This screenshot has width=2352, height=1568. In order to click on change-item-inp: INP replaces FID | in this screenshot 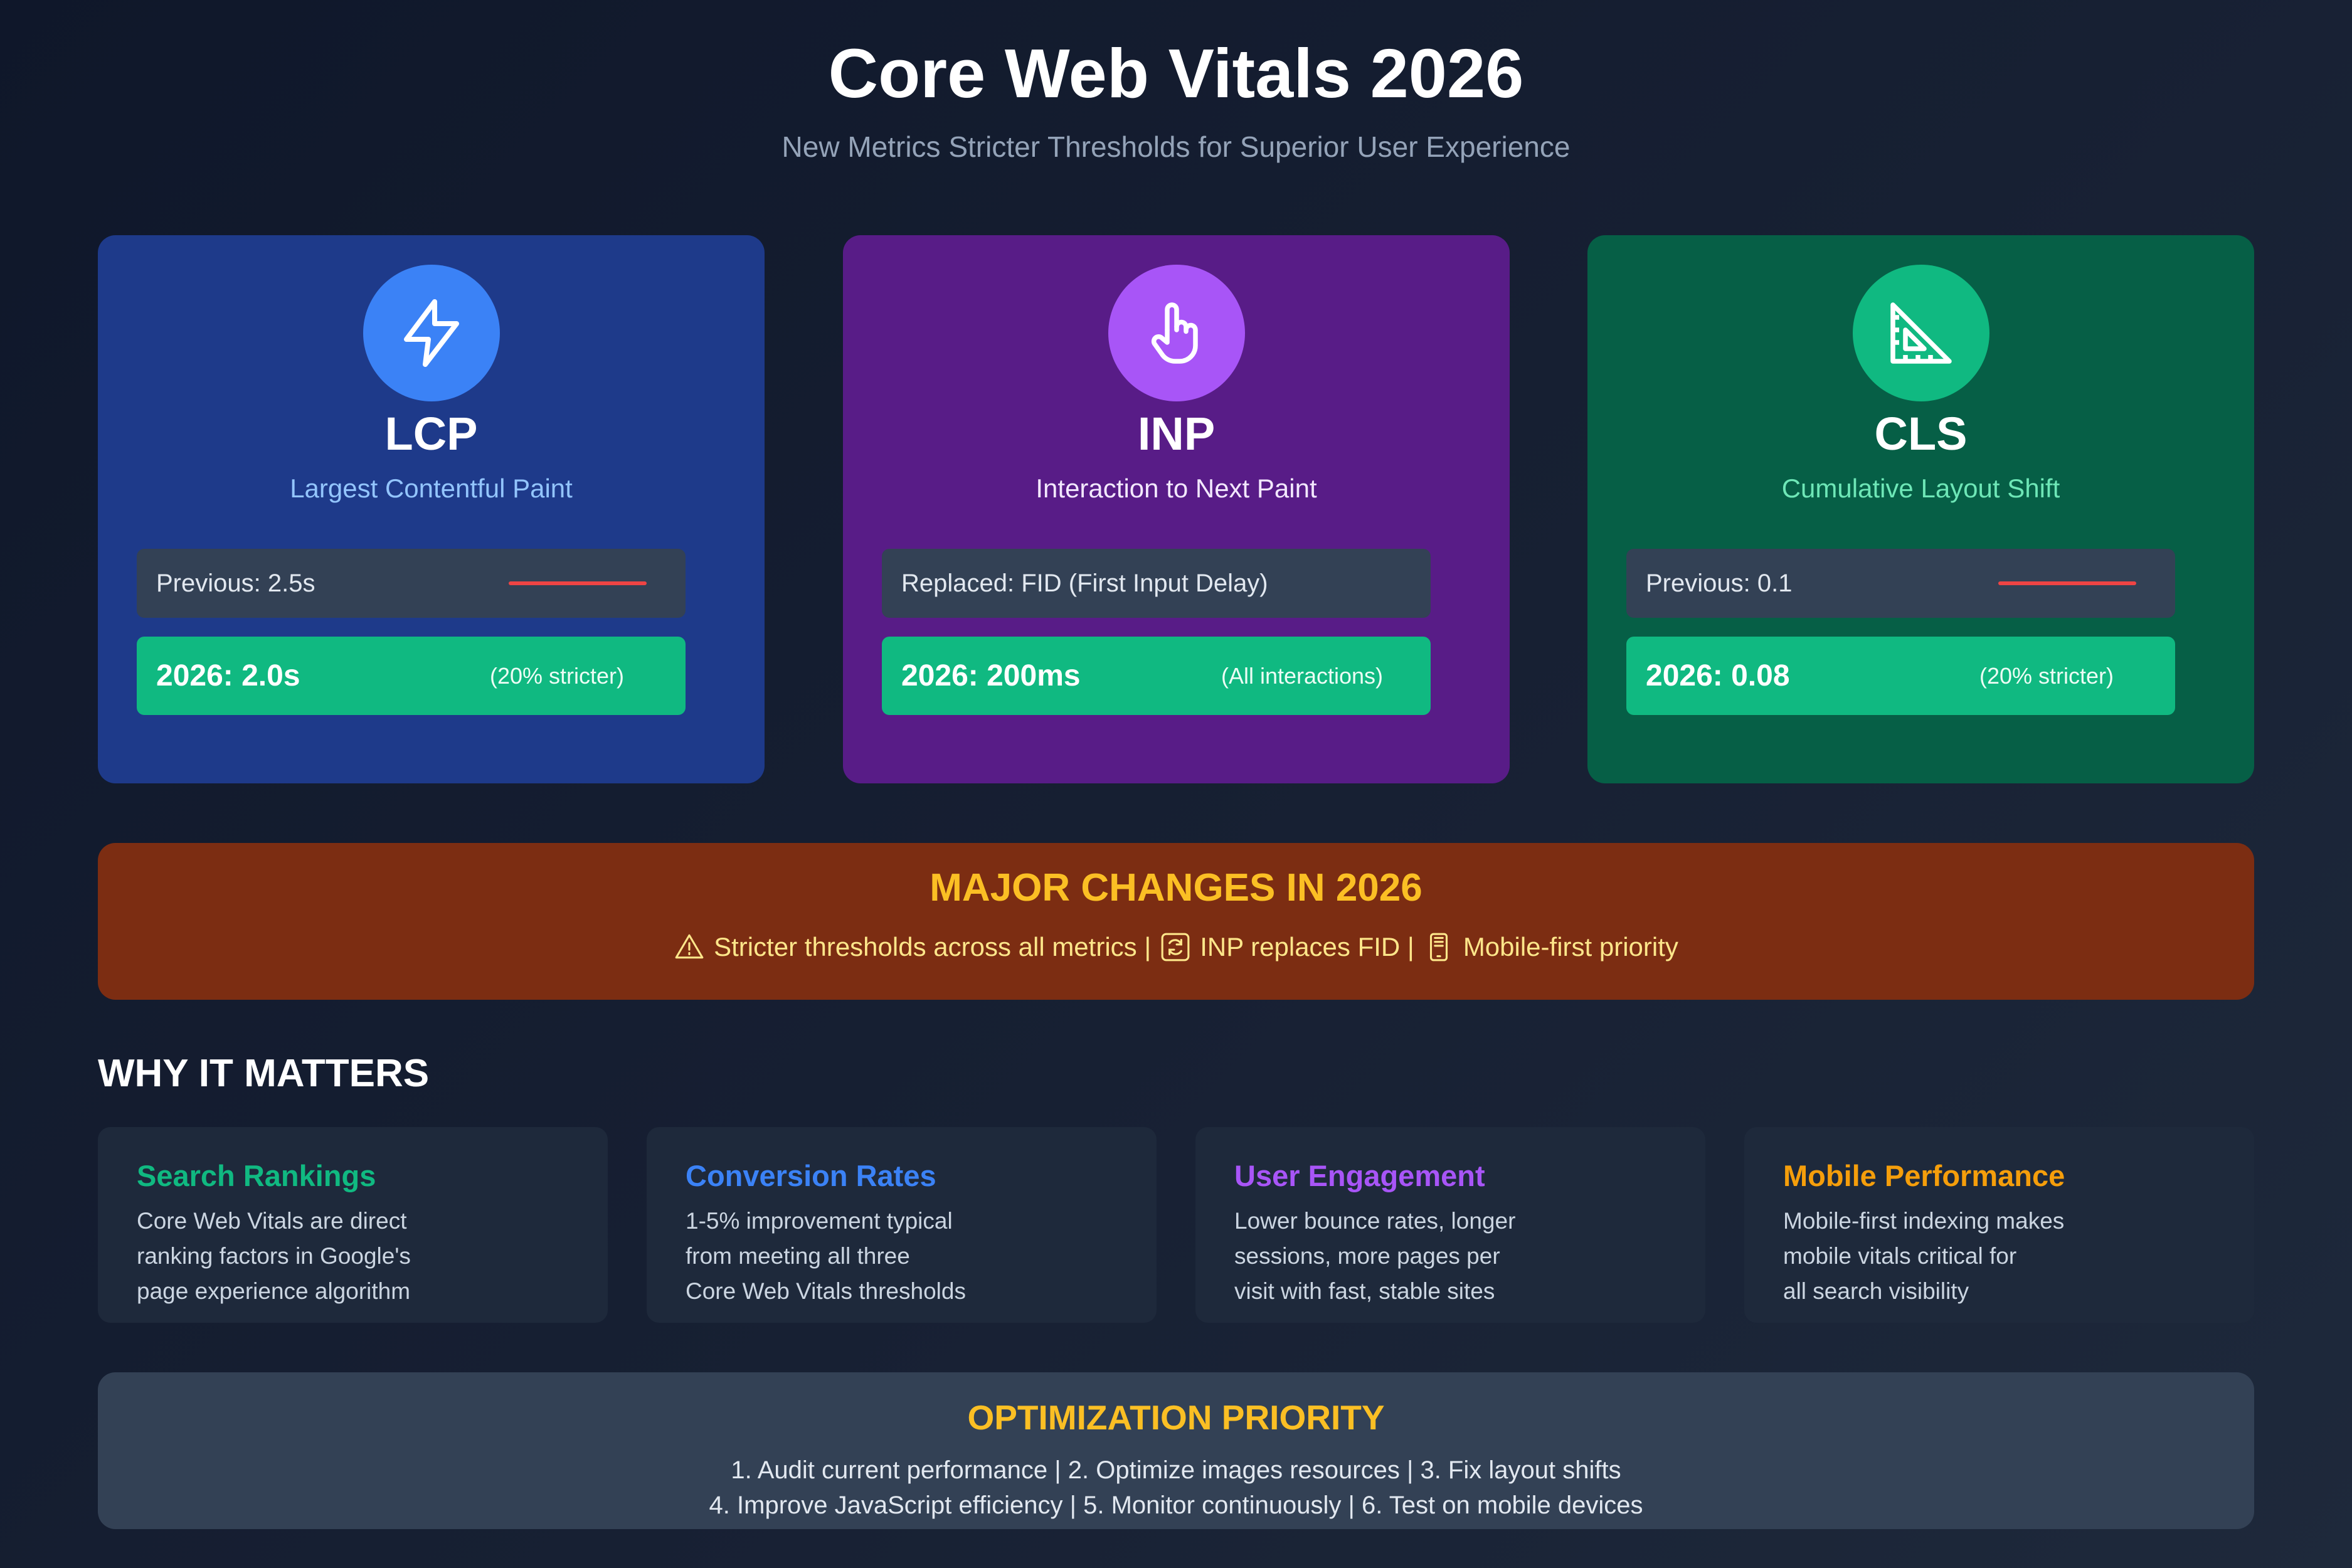, I will do `click(1307, 946)`.